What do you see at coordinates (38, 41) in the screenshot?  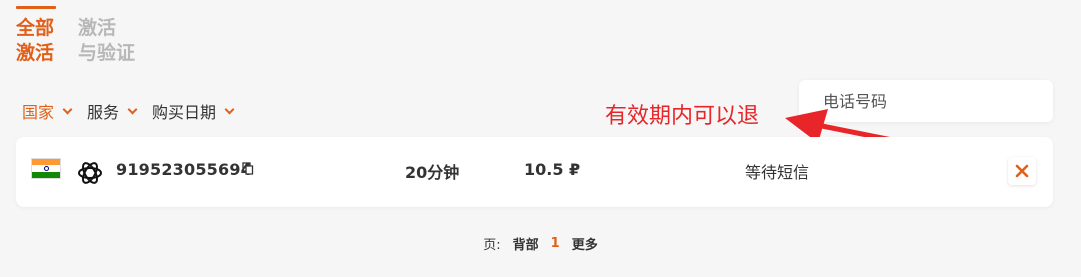 I see `tab-all-activations: 全部 激活` at bounding box center [38, 41].